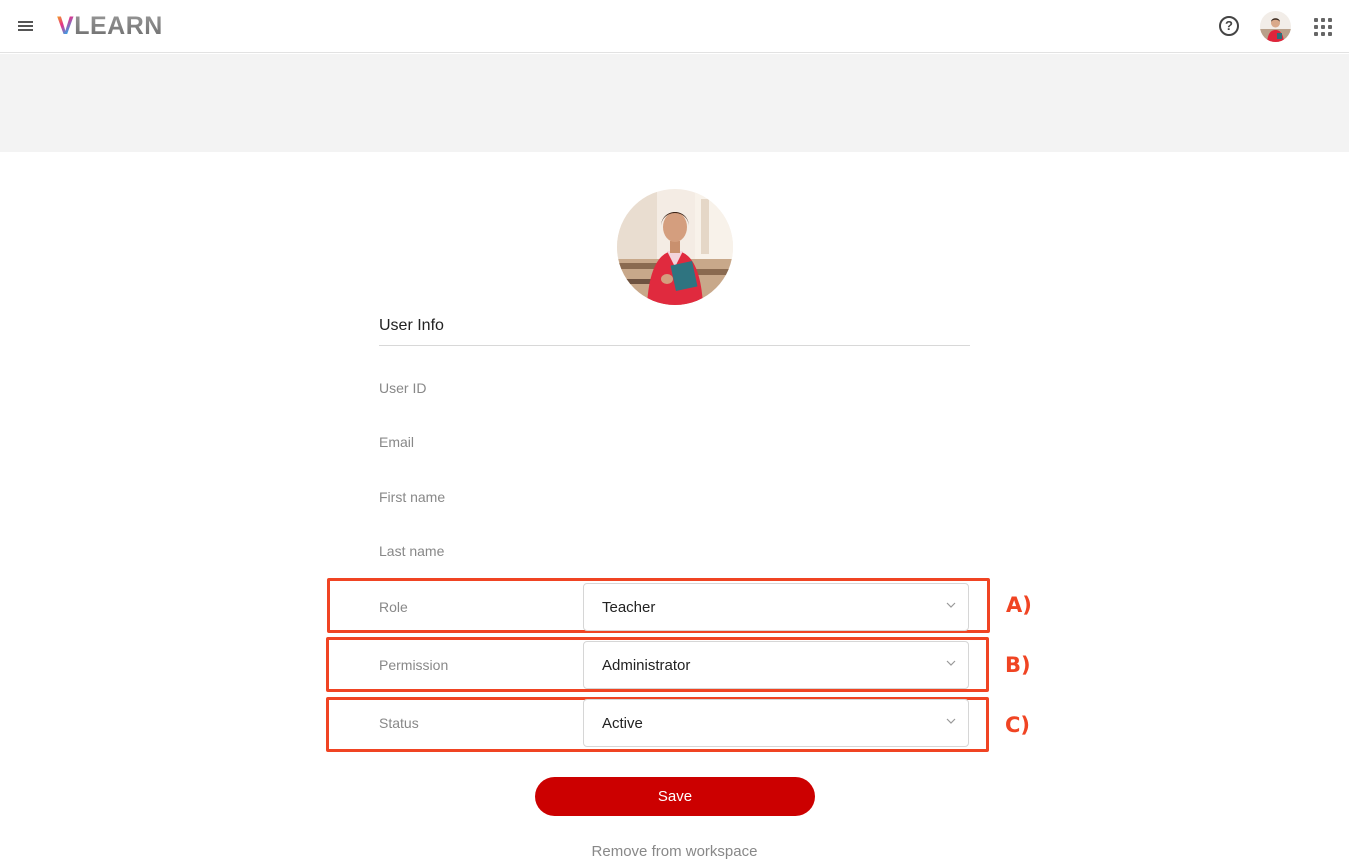  Describe the element at coordinates (629, 607) in the screenshot. I see `role-value: Teacher` at that location.